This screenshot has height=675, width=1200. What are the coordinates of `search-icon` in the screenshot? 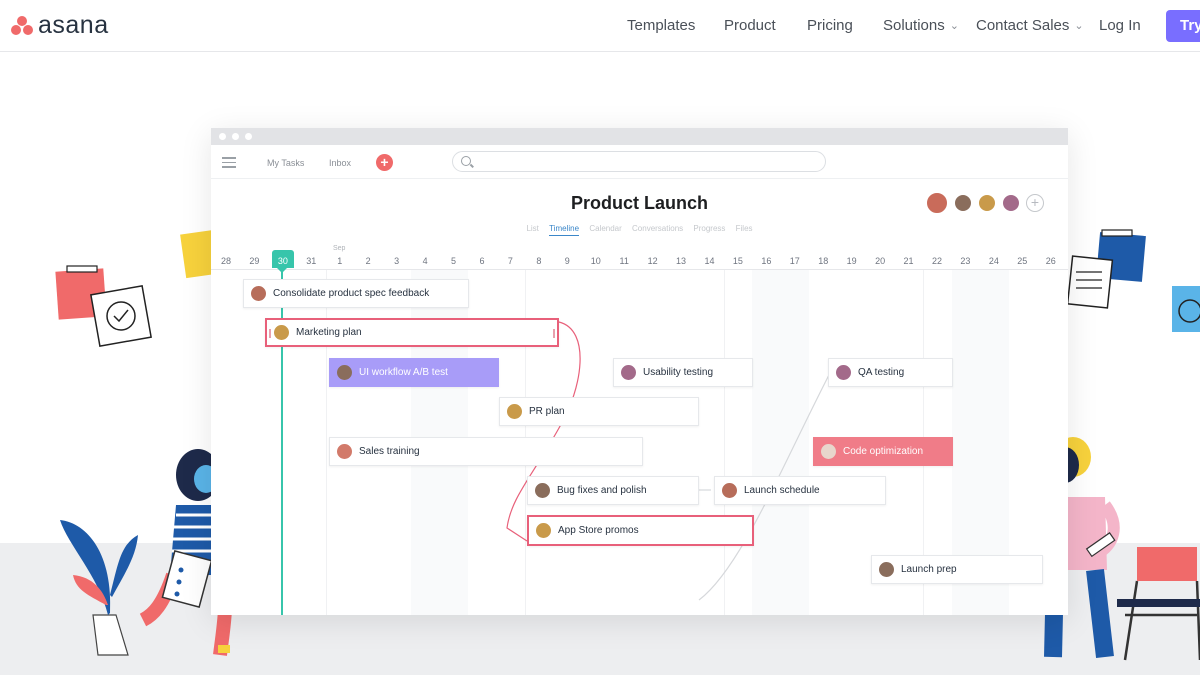 It's located at (466, 161).